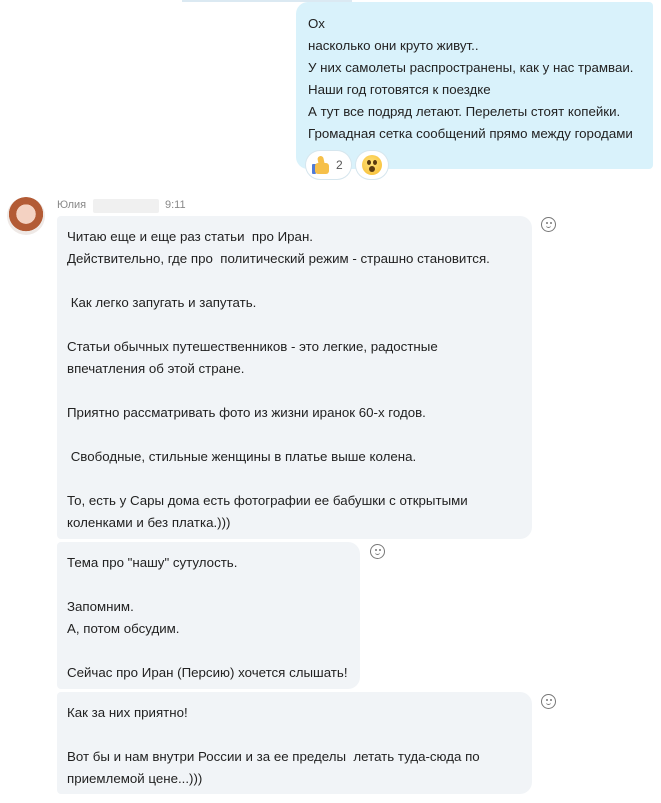  I want to click on message-line: Наши год готовятся к поездке, so click(399, 89).